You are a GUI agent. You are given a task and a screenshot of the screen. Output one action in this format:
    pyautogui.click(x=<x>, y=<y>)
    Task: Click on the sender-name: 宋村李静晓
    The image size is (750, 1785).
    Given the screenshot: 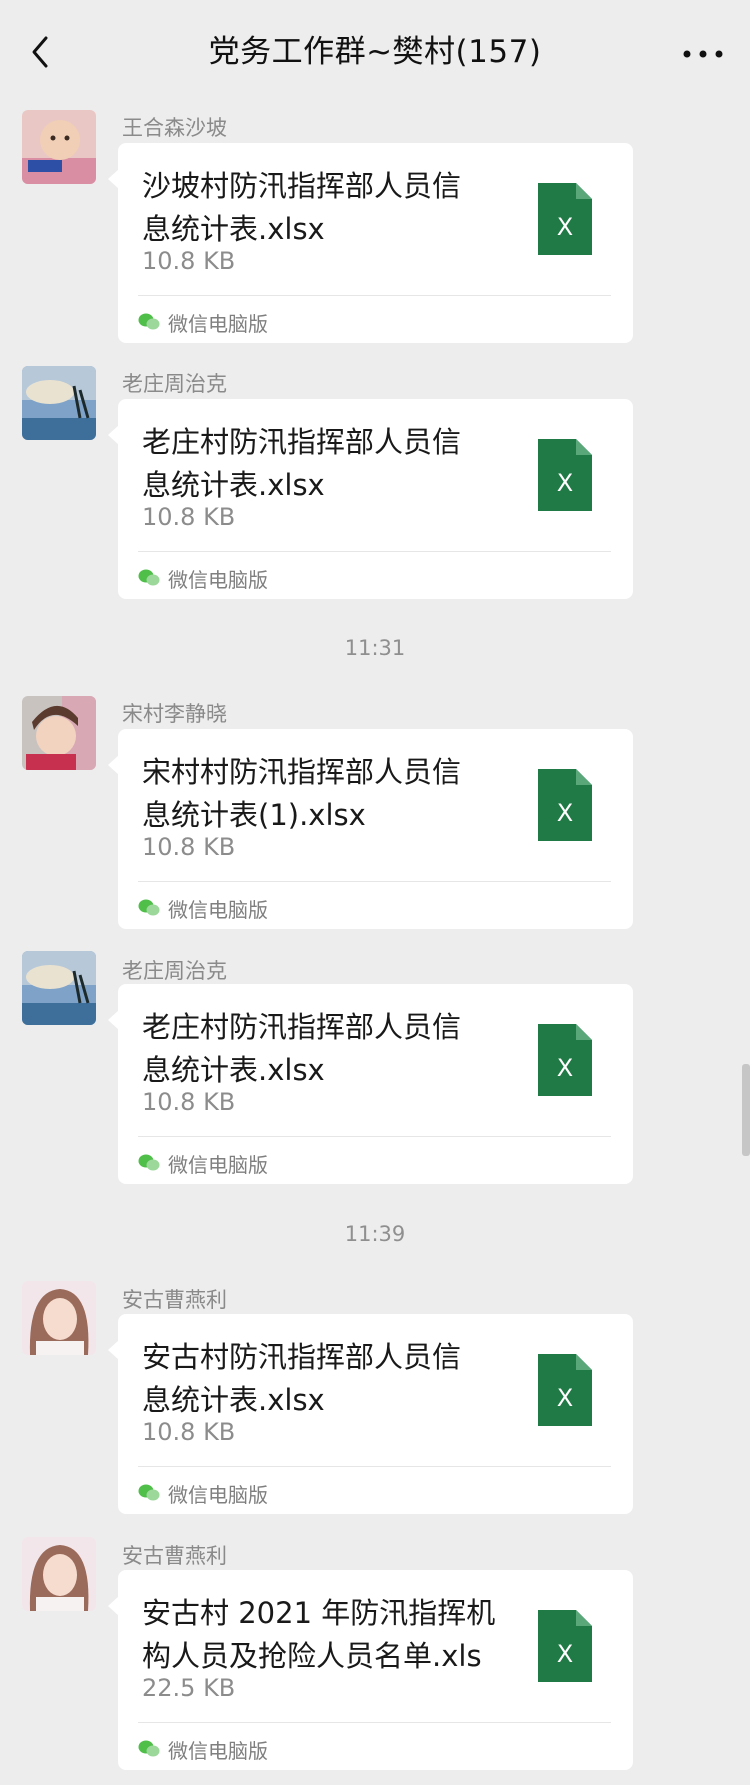 What is the action you would take?
    pyautogui.click(x=174, y=714)
    